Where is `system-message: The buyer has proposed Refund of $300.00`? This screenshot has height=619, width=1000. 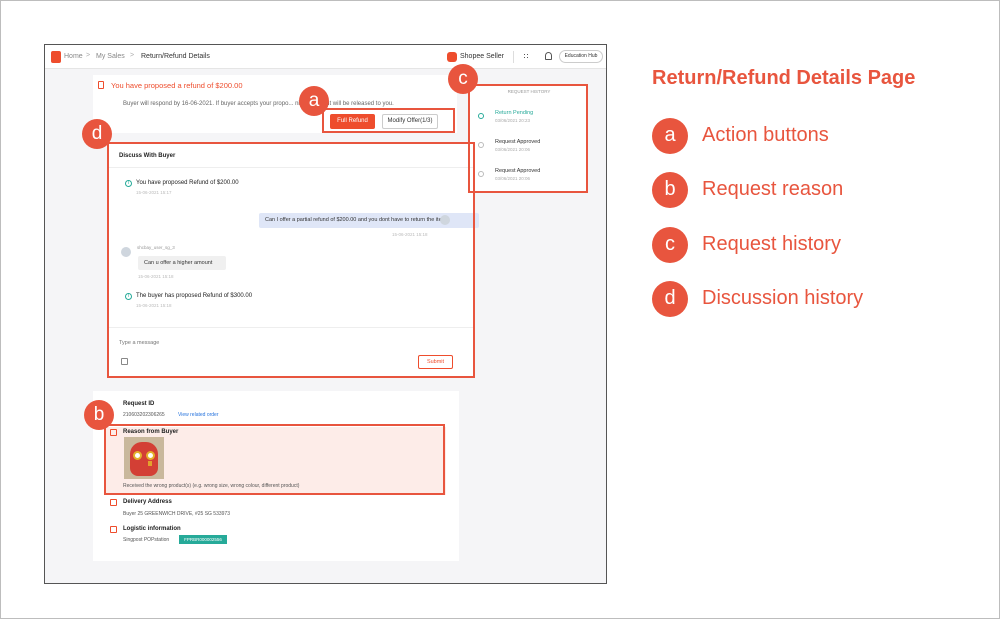
system-message: The buyer has proposed Refund of $300.00 is located at coordinates (194, 296).